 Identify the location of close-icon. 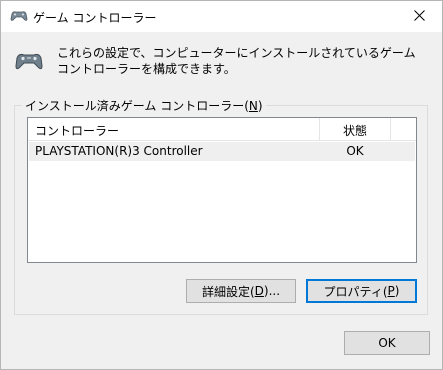
(419, 16).